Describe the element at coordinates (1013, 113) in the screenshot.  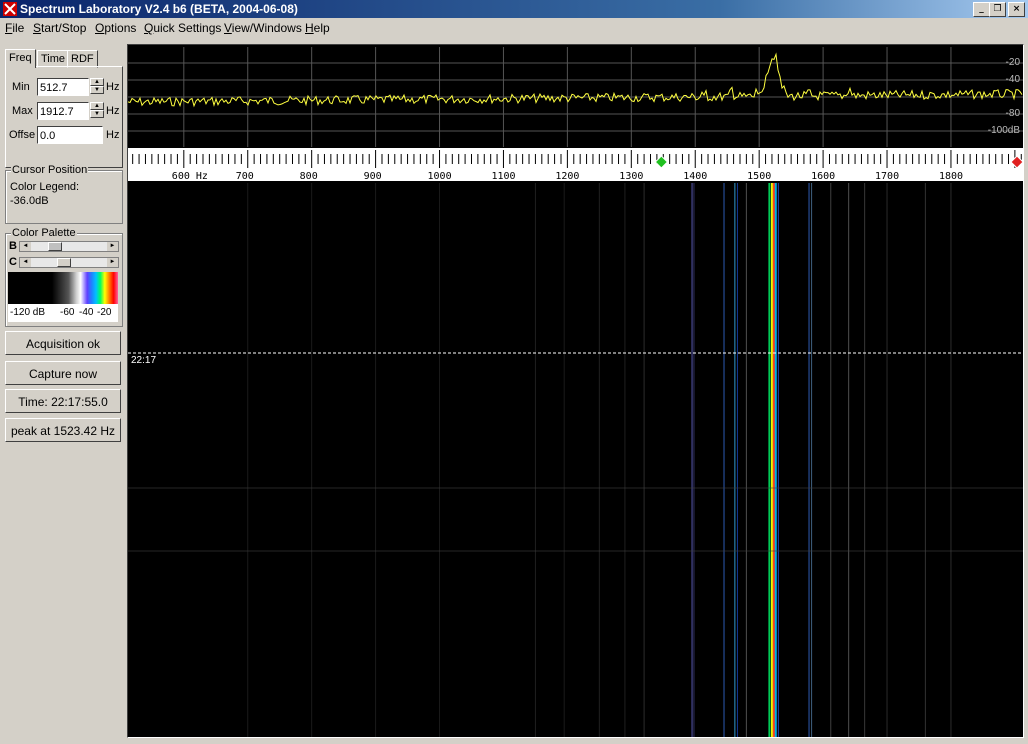
I see `db-label: -80` at that location.